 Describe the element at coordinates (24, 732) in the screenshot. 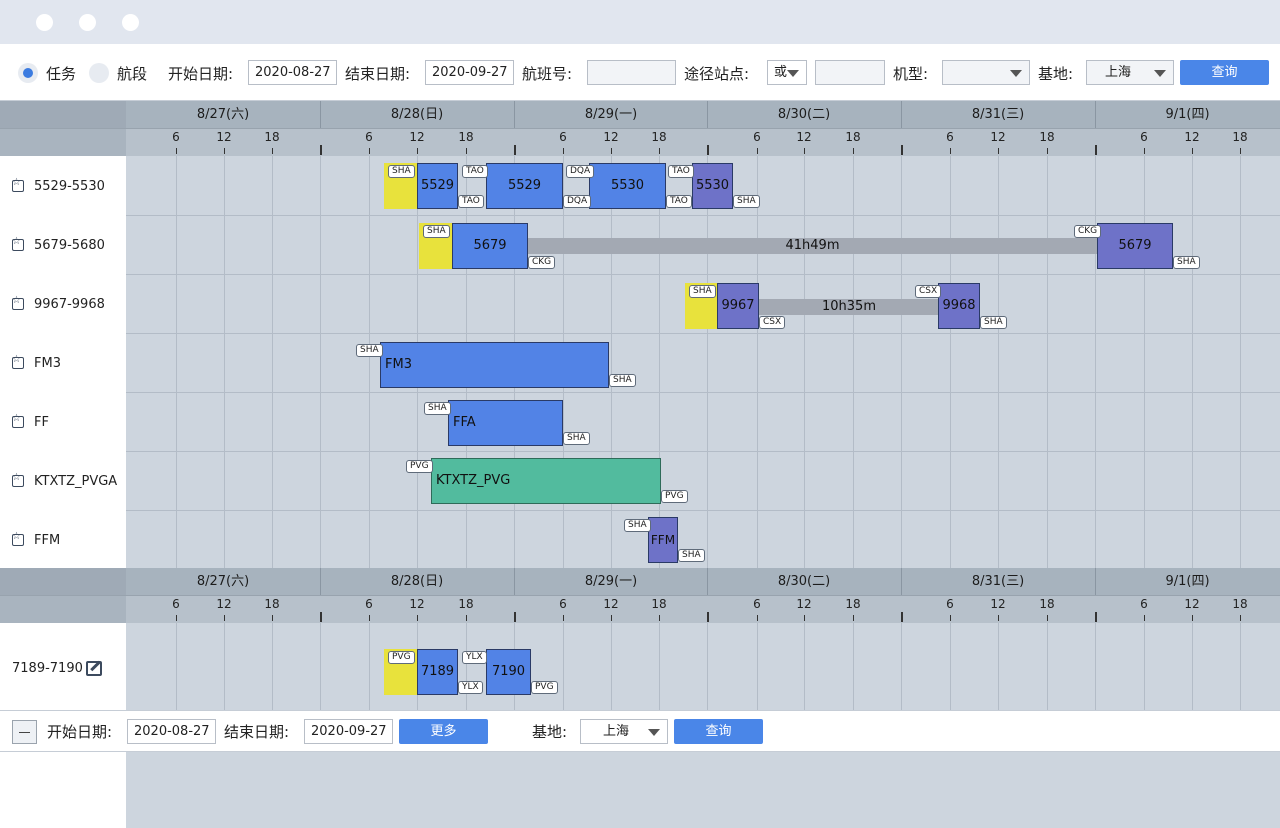

I see `collapse-button` at that location.